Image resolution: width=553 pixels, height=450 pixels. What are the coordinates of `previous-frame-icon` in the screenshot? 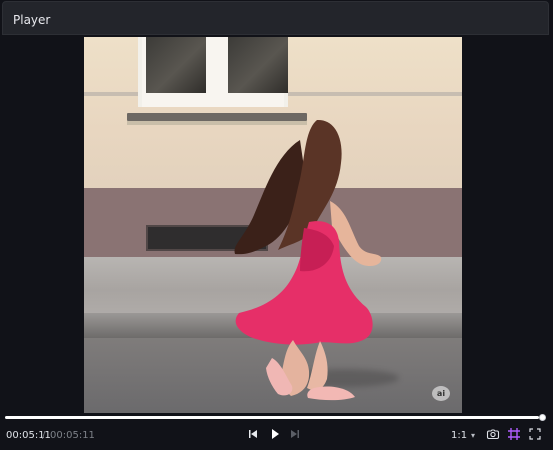 It's located at (253, 434).